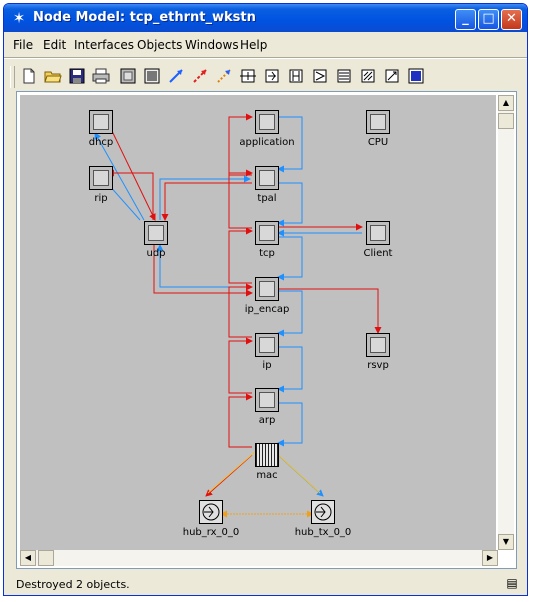 The width and height of the screenshot is (535, 602). I want to click on node-ip-encap-label: ip_encap, so click(267, 309).